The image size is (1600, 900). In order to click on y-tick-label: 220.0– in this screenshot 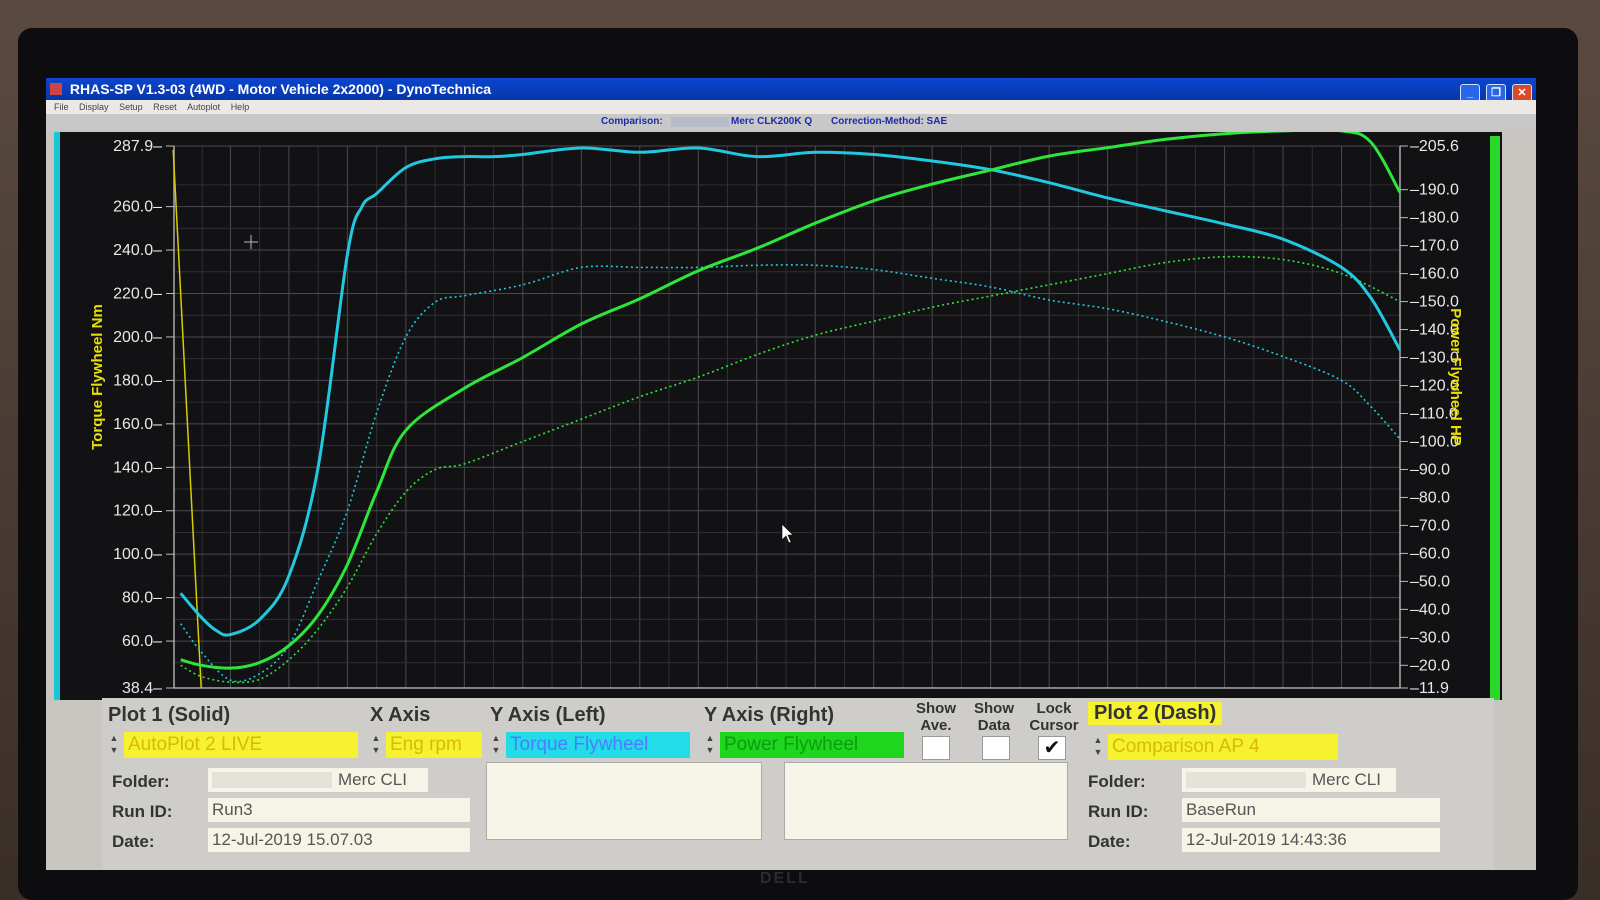, I will do `click(137, 294)`.